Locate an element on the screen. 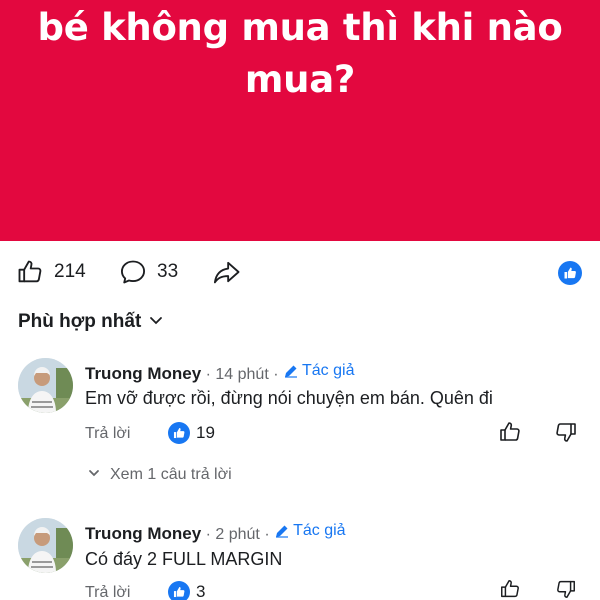  avatar is located at coordinates (45, 545).